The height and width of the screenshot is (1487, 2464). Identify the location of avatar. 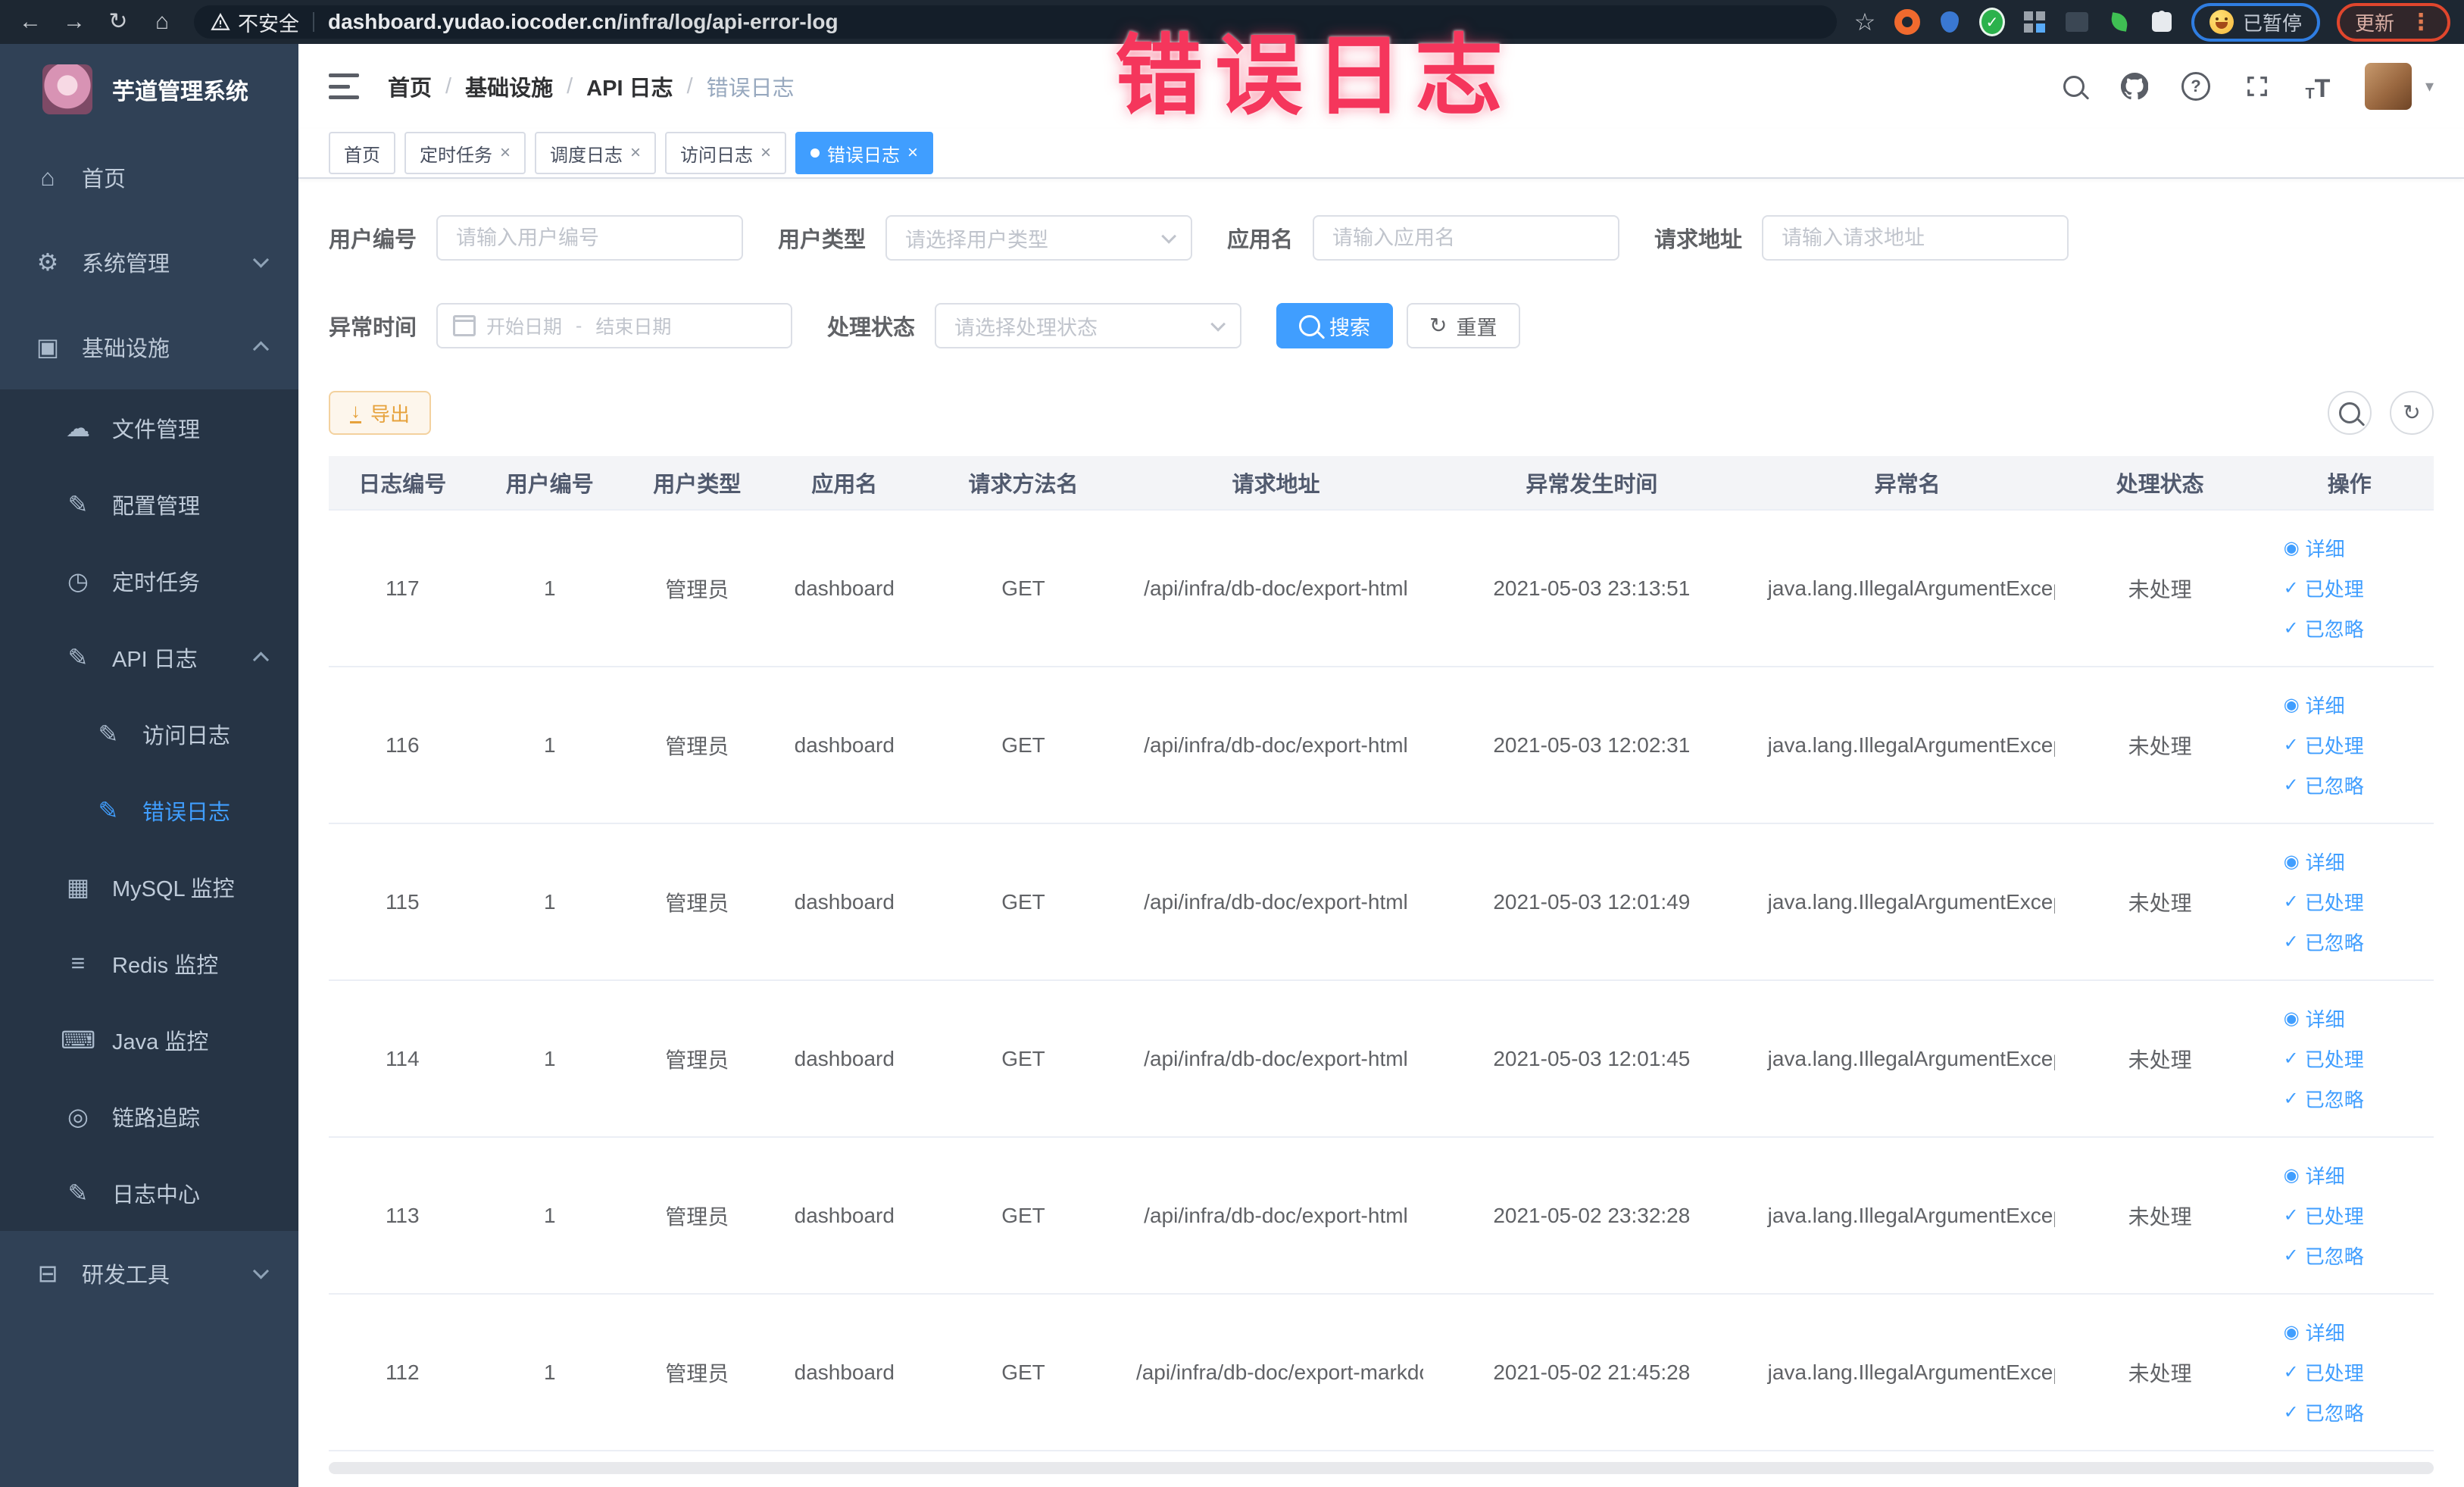
(2388, 86).